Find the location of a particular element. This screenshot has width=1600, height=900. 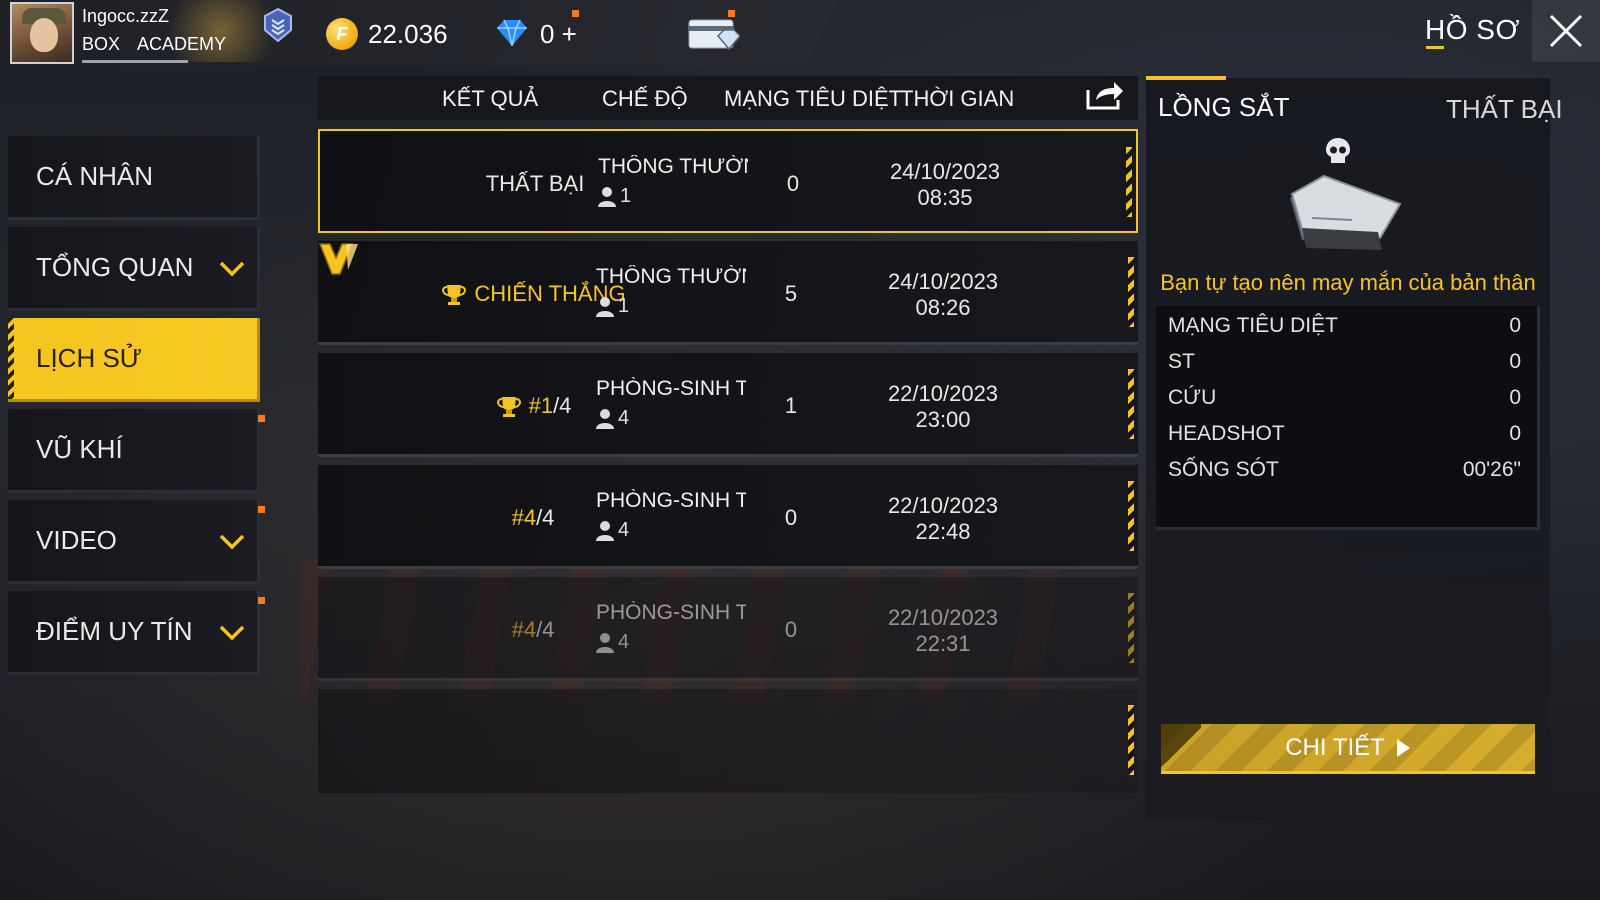

match-datetime: 22/10/2023 22:48 is located at coordinates (943, 519).